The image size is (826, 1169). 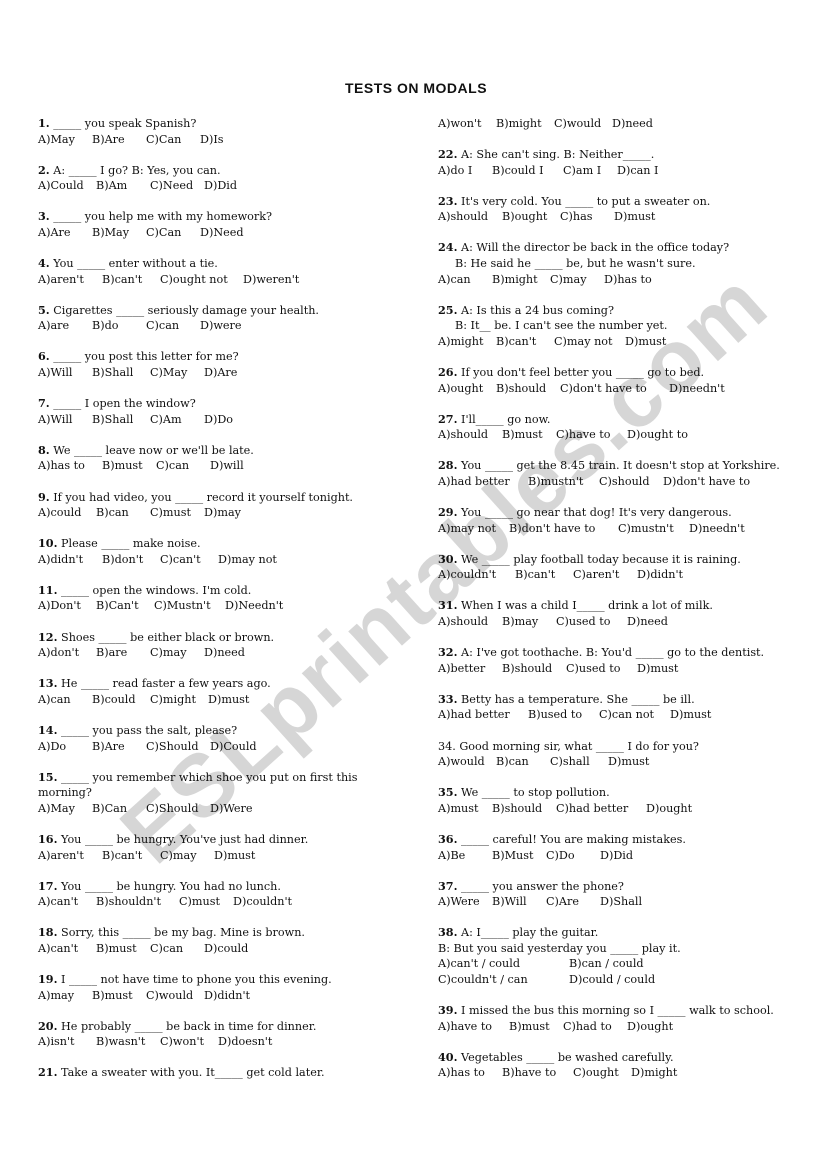 I want to click on answer-option-c: C)can't, so click(x=189, y=560).